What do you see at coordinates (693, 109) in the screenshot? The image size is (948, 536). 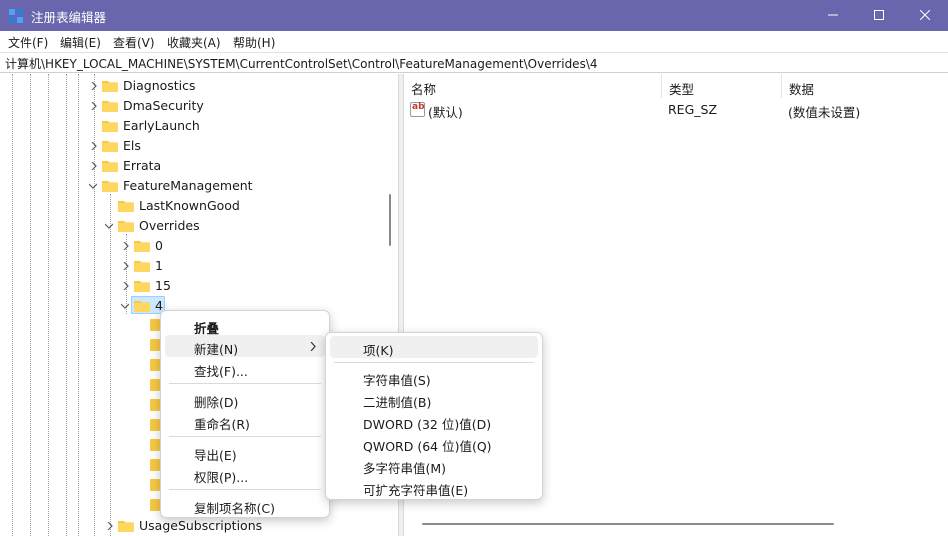 I see `value-type: REG_SZ` at bounding box center [693, 109].